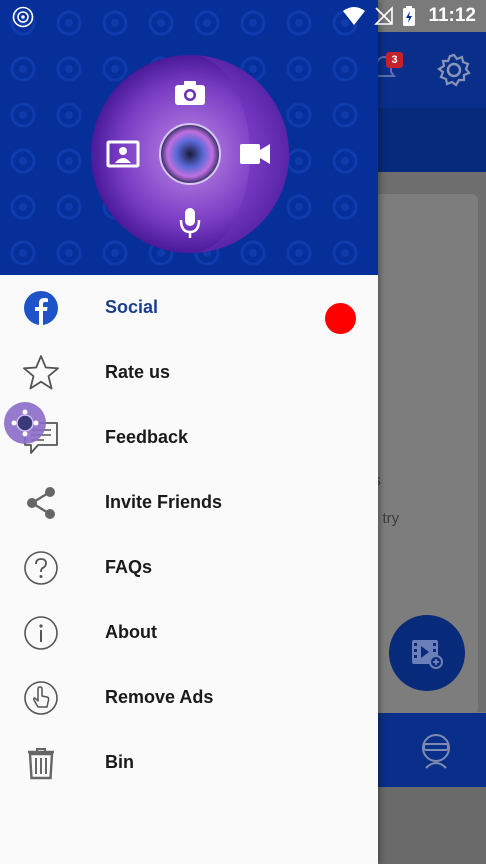 Image resolution: width=486 pixels, height=864 pixels. I want to click on add-video-button, so click(427, 653).